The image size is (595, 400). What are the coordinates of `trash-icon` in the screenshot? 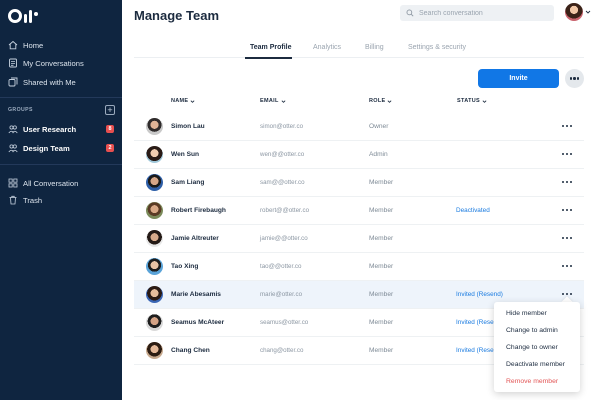 It's located at (13, 200).